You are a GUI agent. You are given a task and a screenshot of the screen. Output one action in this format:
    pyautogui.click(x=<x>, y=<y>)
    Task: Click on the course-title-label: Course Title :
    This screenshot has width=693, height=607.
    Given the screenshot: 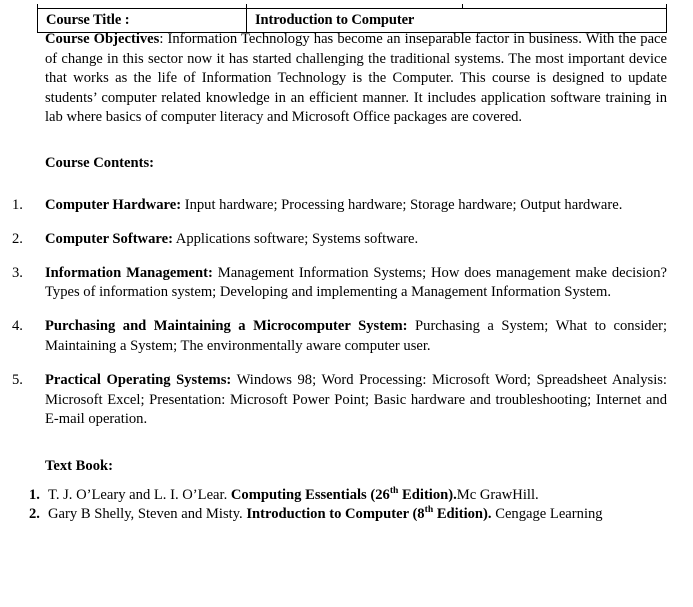 What is the action you would take?
    pyautogui.click(x=142, y=20)
    